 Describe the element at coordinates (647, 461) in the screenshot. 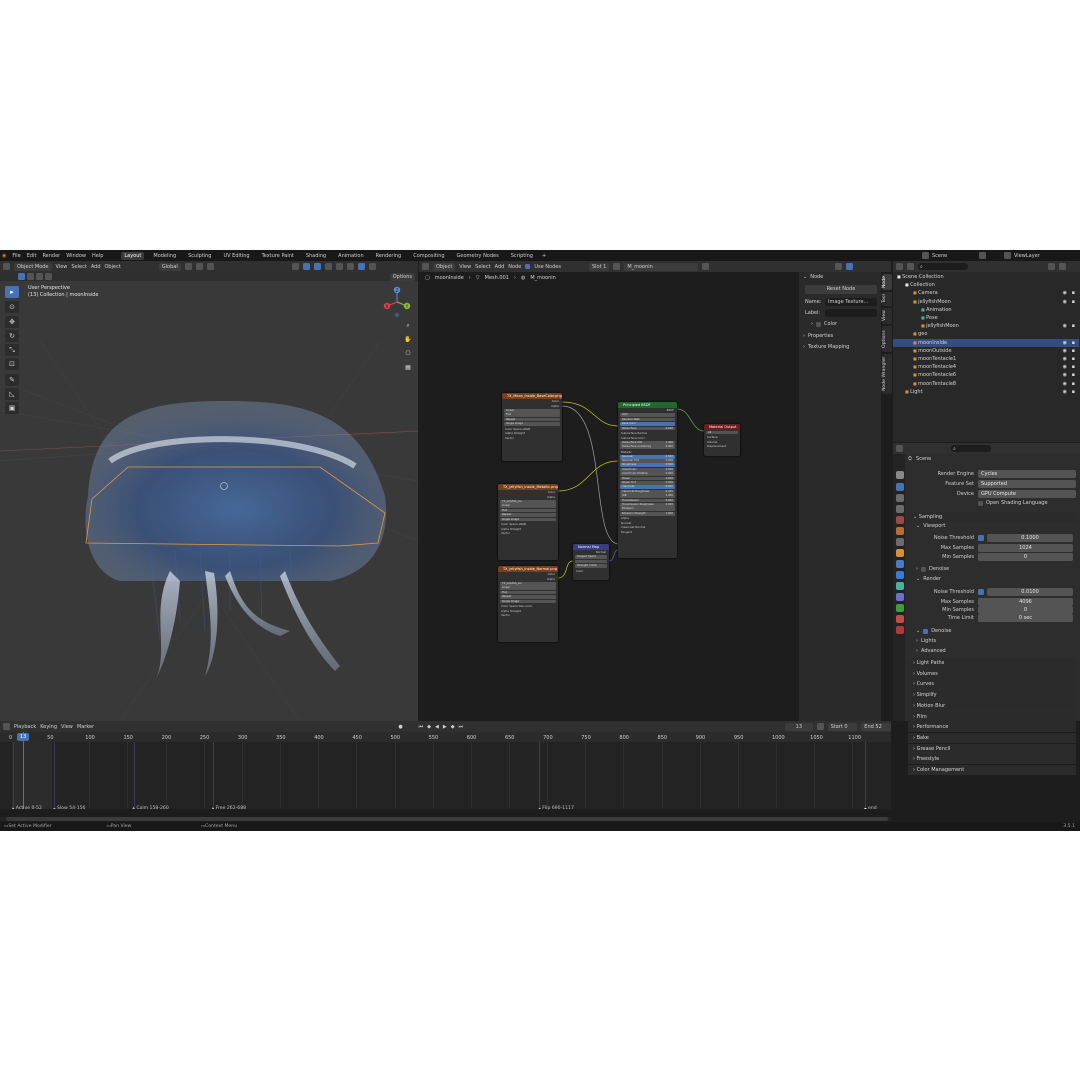

I see `bsdf-input-specular-tint: Specular Tint 0.000` at that location.